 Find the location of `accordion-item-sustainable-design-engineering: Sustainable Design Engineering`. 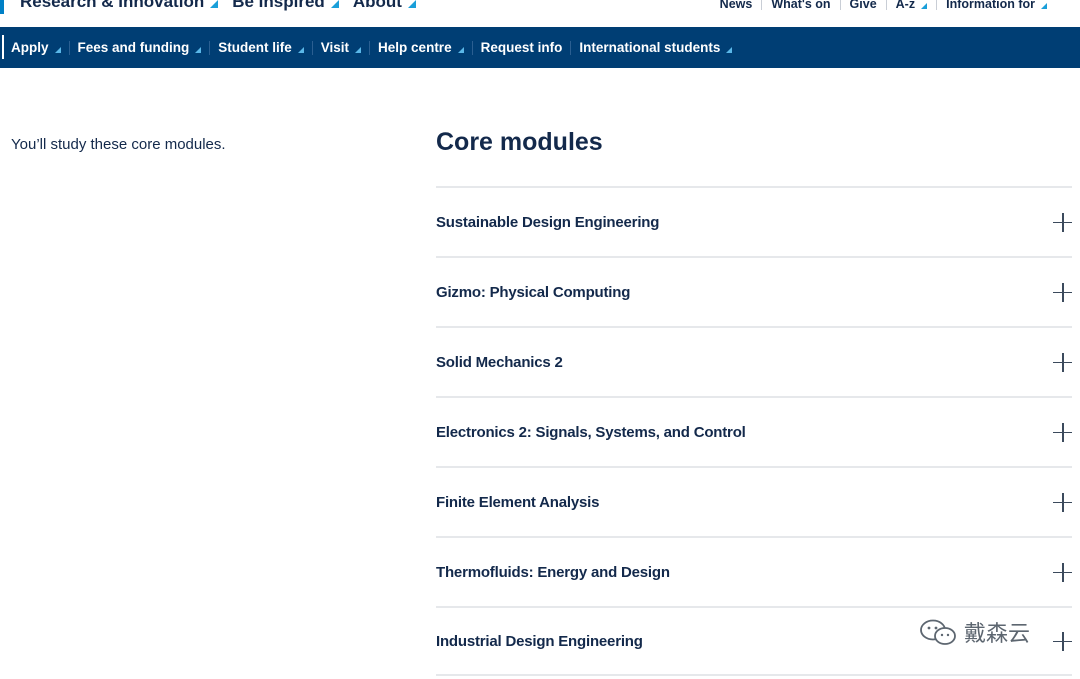

accordion-item-sustainable-design-engineering: Sustainable Design Engineering is located at coordinates (754, 221).